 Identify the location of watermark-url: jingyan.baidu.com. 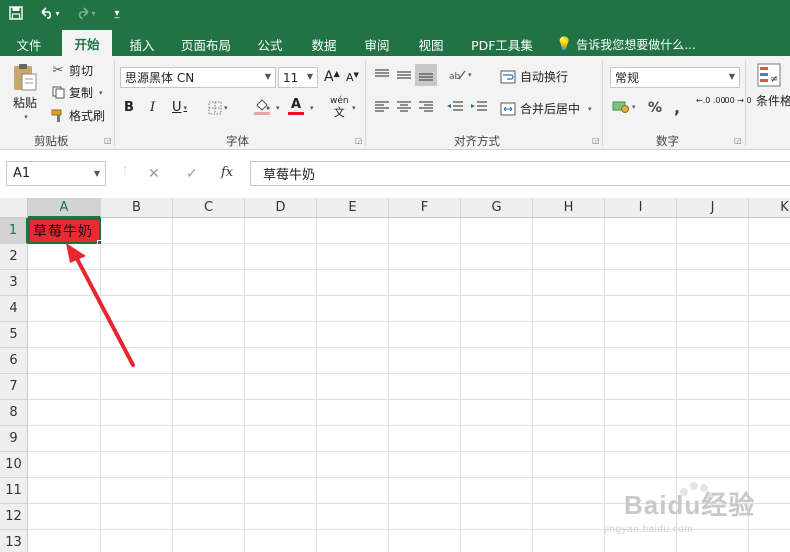
(649, 529).